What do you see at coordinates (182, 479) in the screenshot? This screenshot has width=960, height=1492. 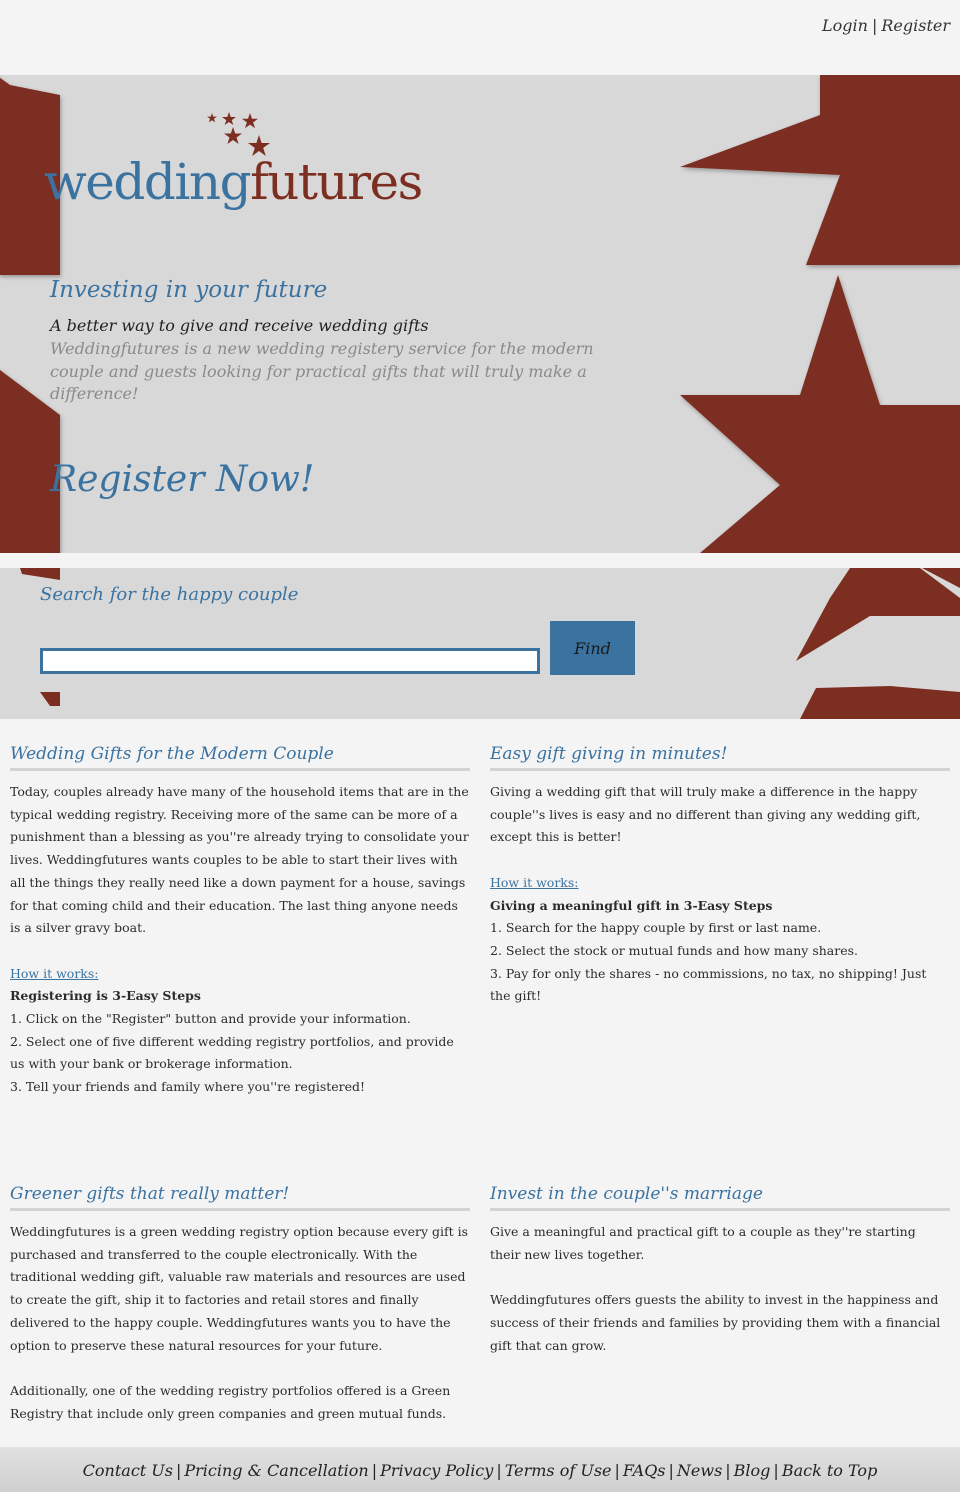 I see `register-now-button: Register Now!` at bounding box center [182, 479].